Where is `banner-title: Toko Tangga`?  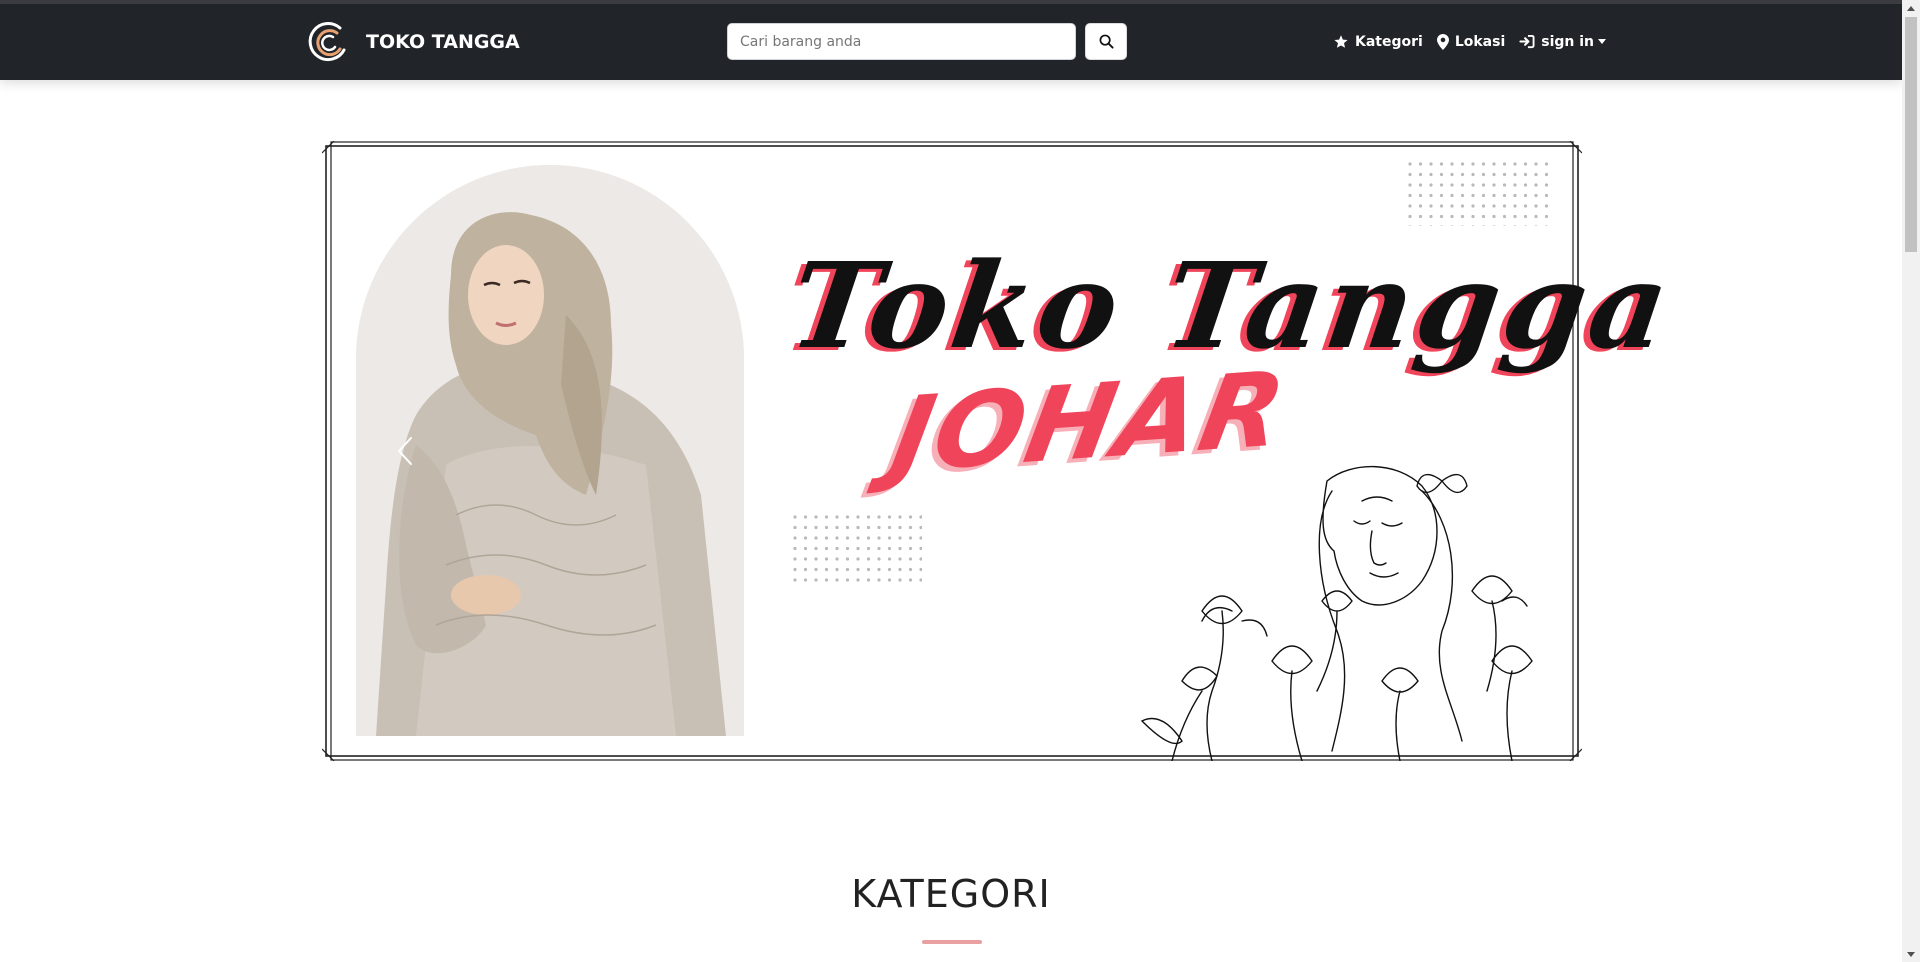
banner-title: Toko Tangga is located at coordinates (1231, 305).